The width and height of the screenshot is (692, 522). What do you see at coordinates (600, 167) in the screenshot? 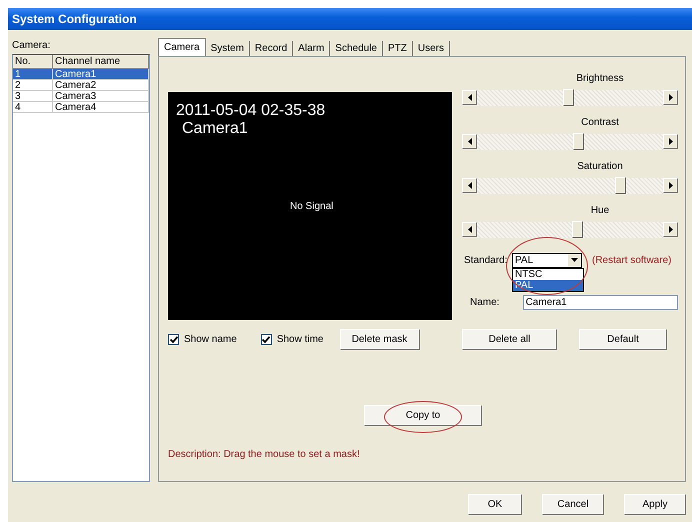
I see `slider-label: Saturation` at bounding box center [600, 167].